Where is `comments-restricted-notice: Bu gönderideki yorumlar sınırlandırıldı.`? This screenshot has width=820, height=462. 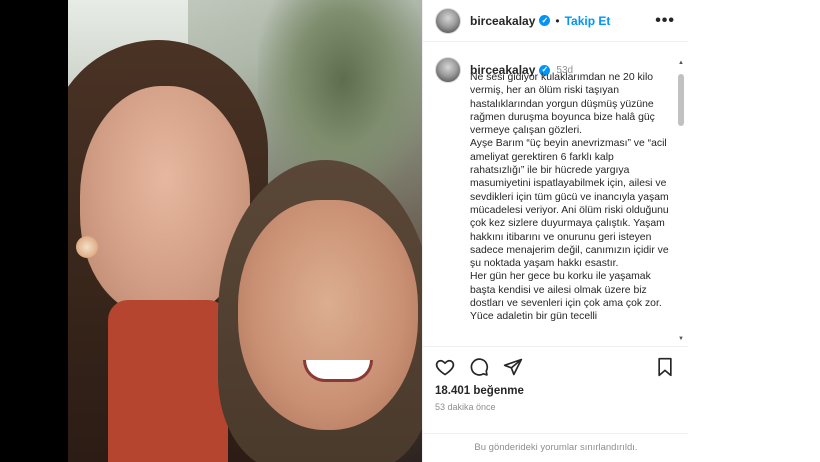 comments-restricted-notice: Bu gönderideki yorumlar sınırlandırıldı. is located at coordinates (556, 447).